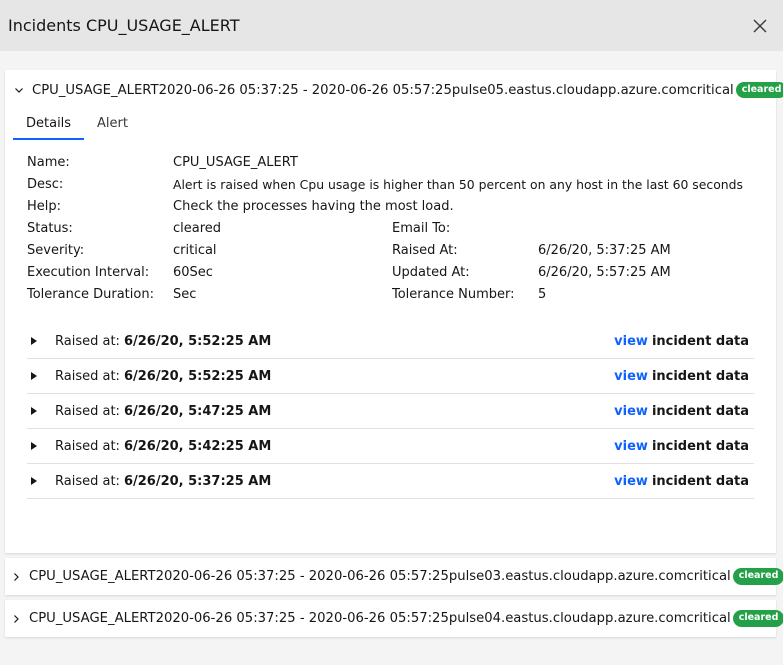  I want to click on desc-label: Desc:, so click(45, 184).